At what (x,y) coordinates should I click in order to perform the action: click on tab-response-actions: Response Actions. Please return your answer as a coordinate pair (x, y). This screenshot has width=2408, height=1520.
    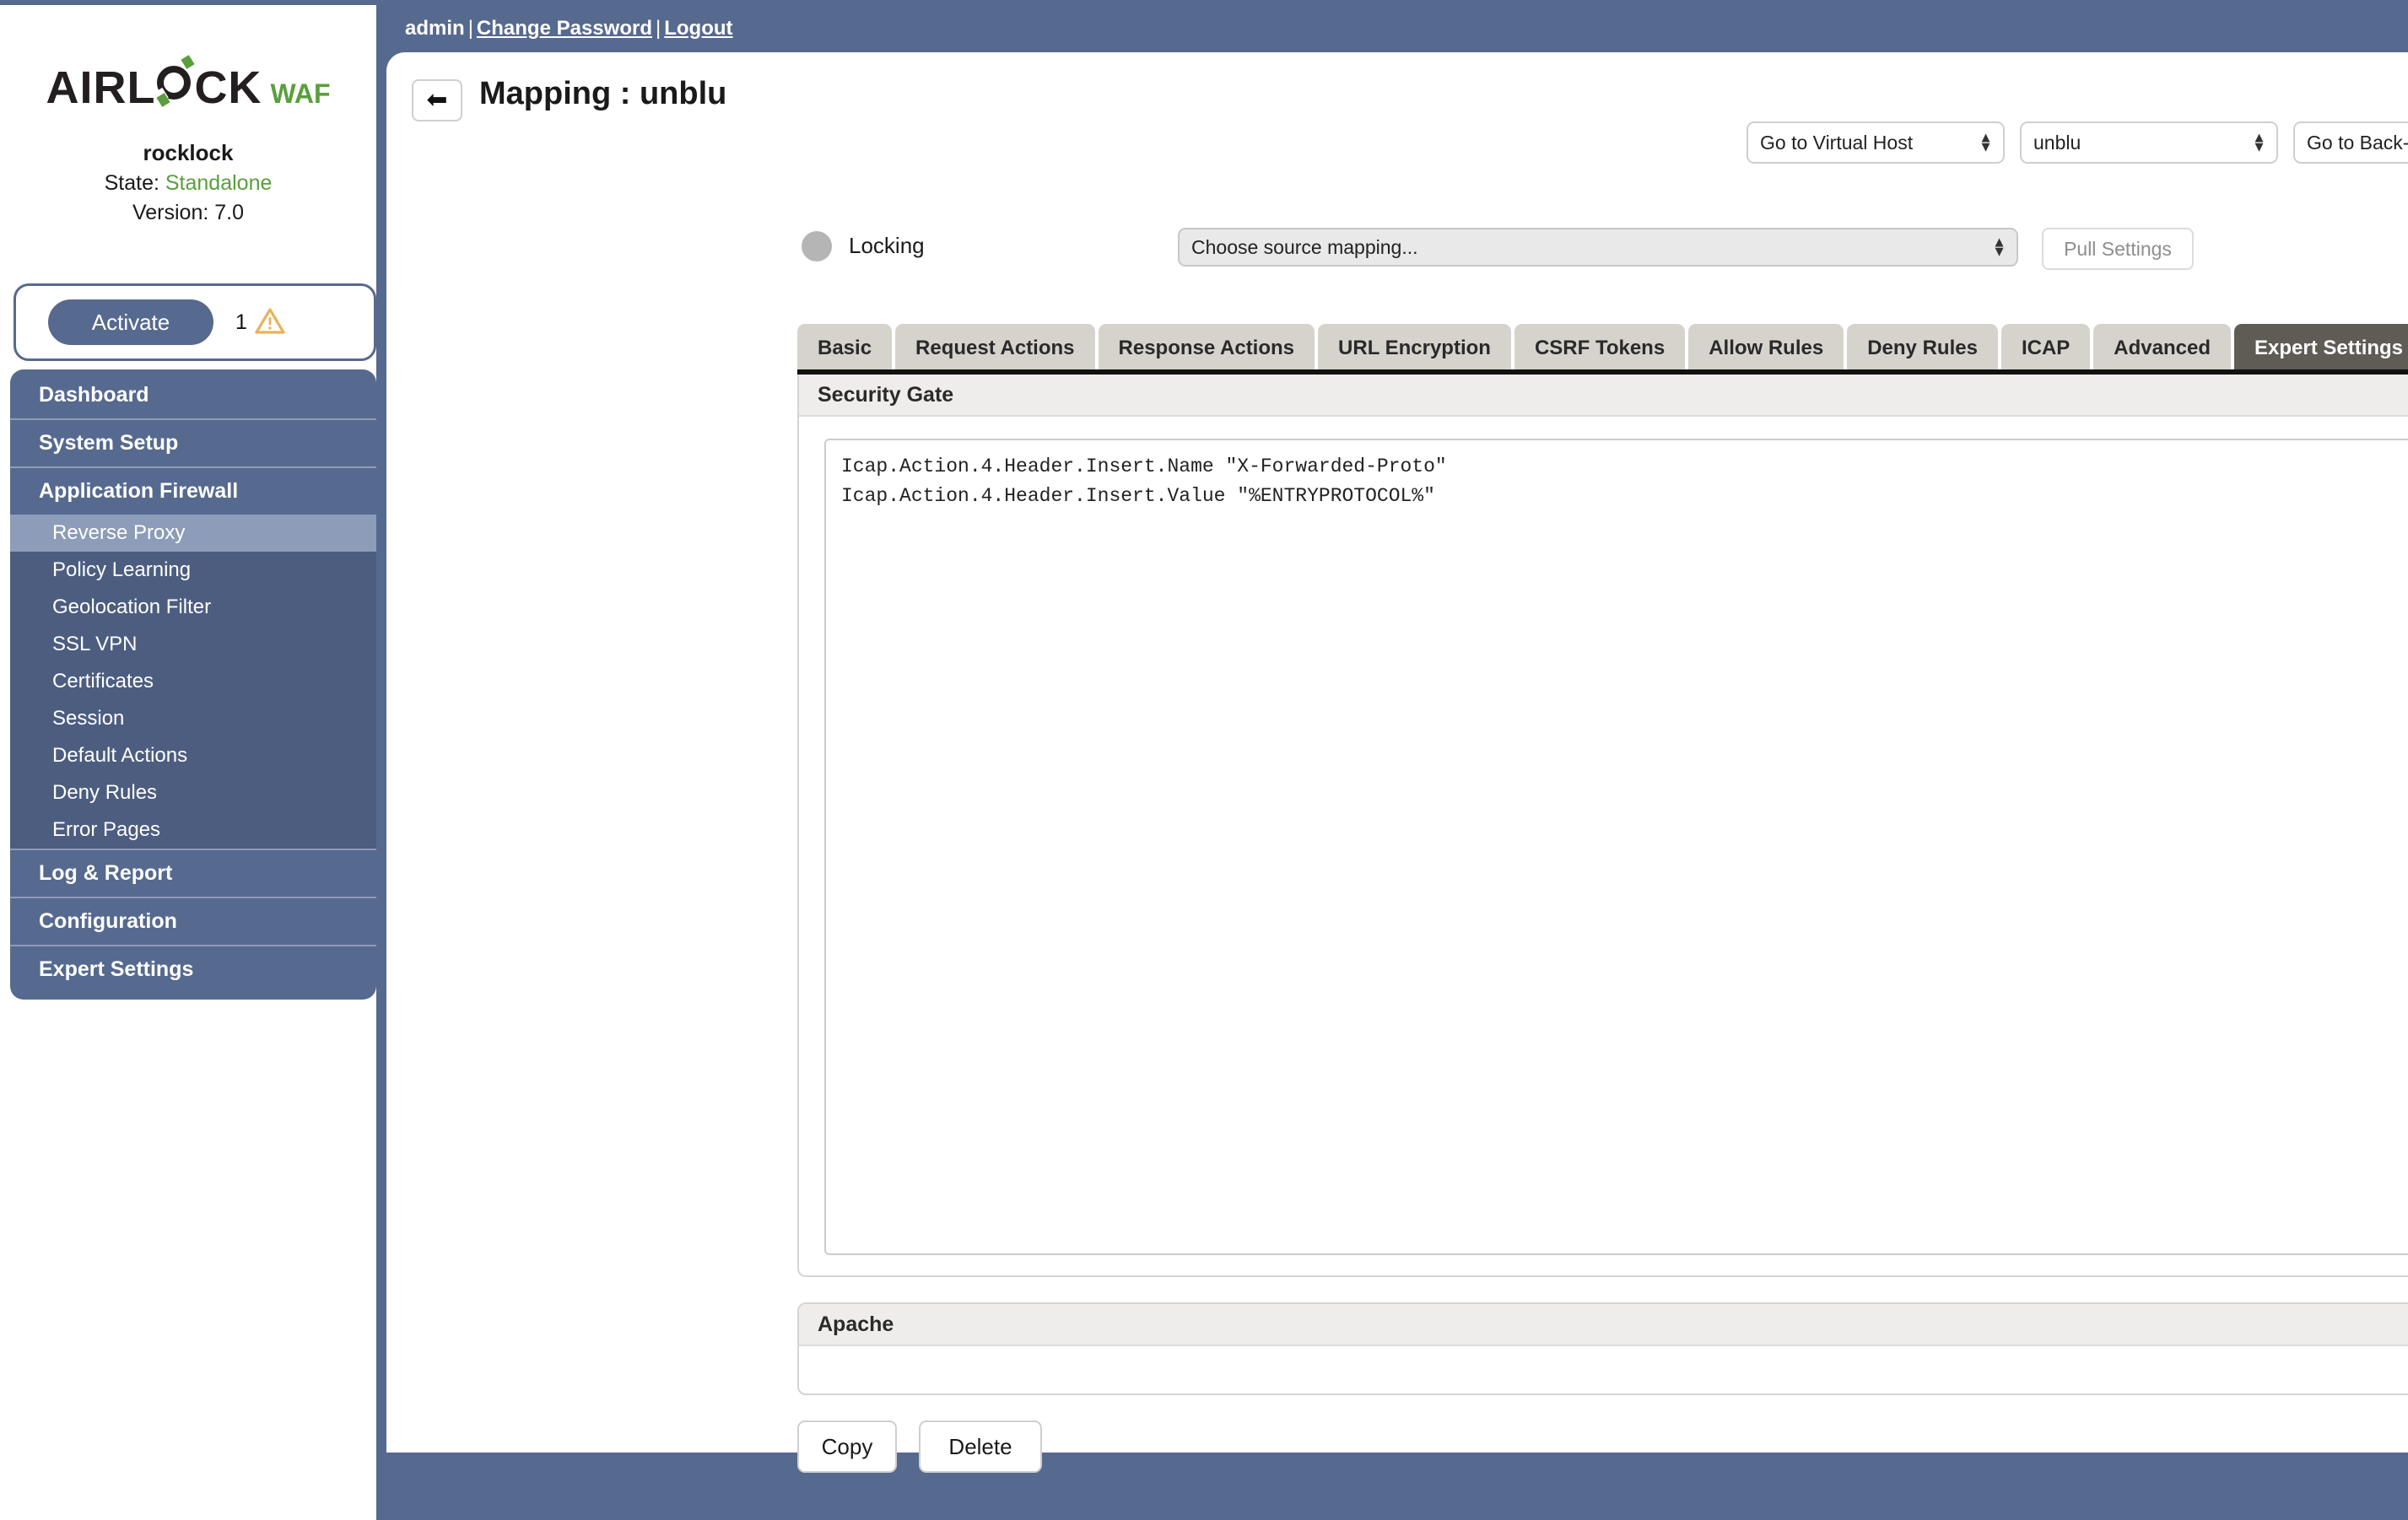
    Looking at the image, I should click on (1207, 348).